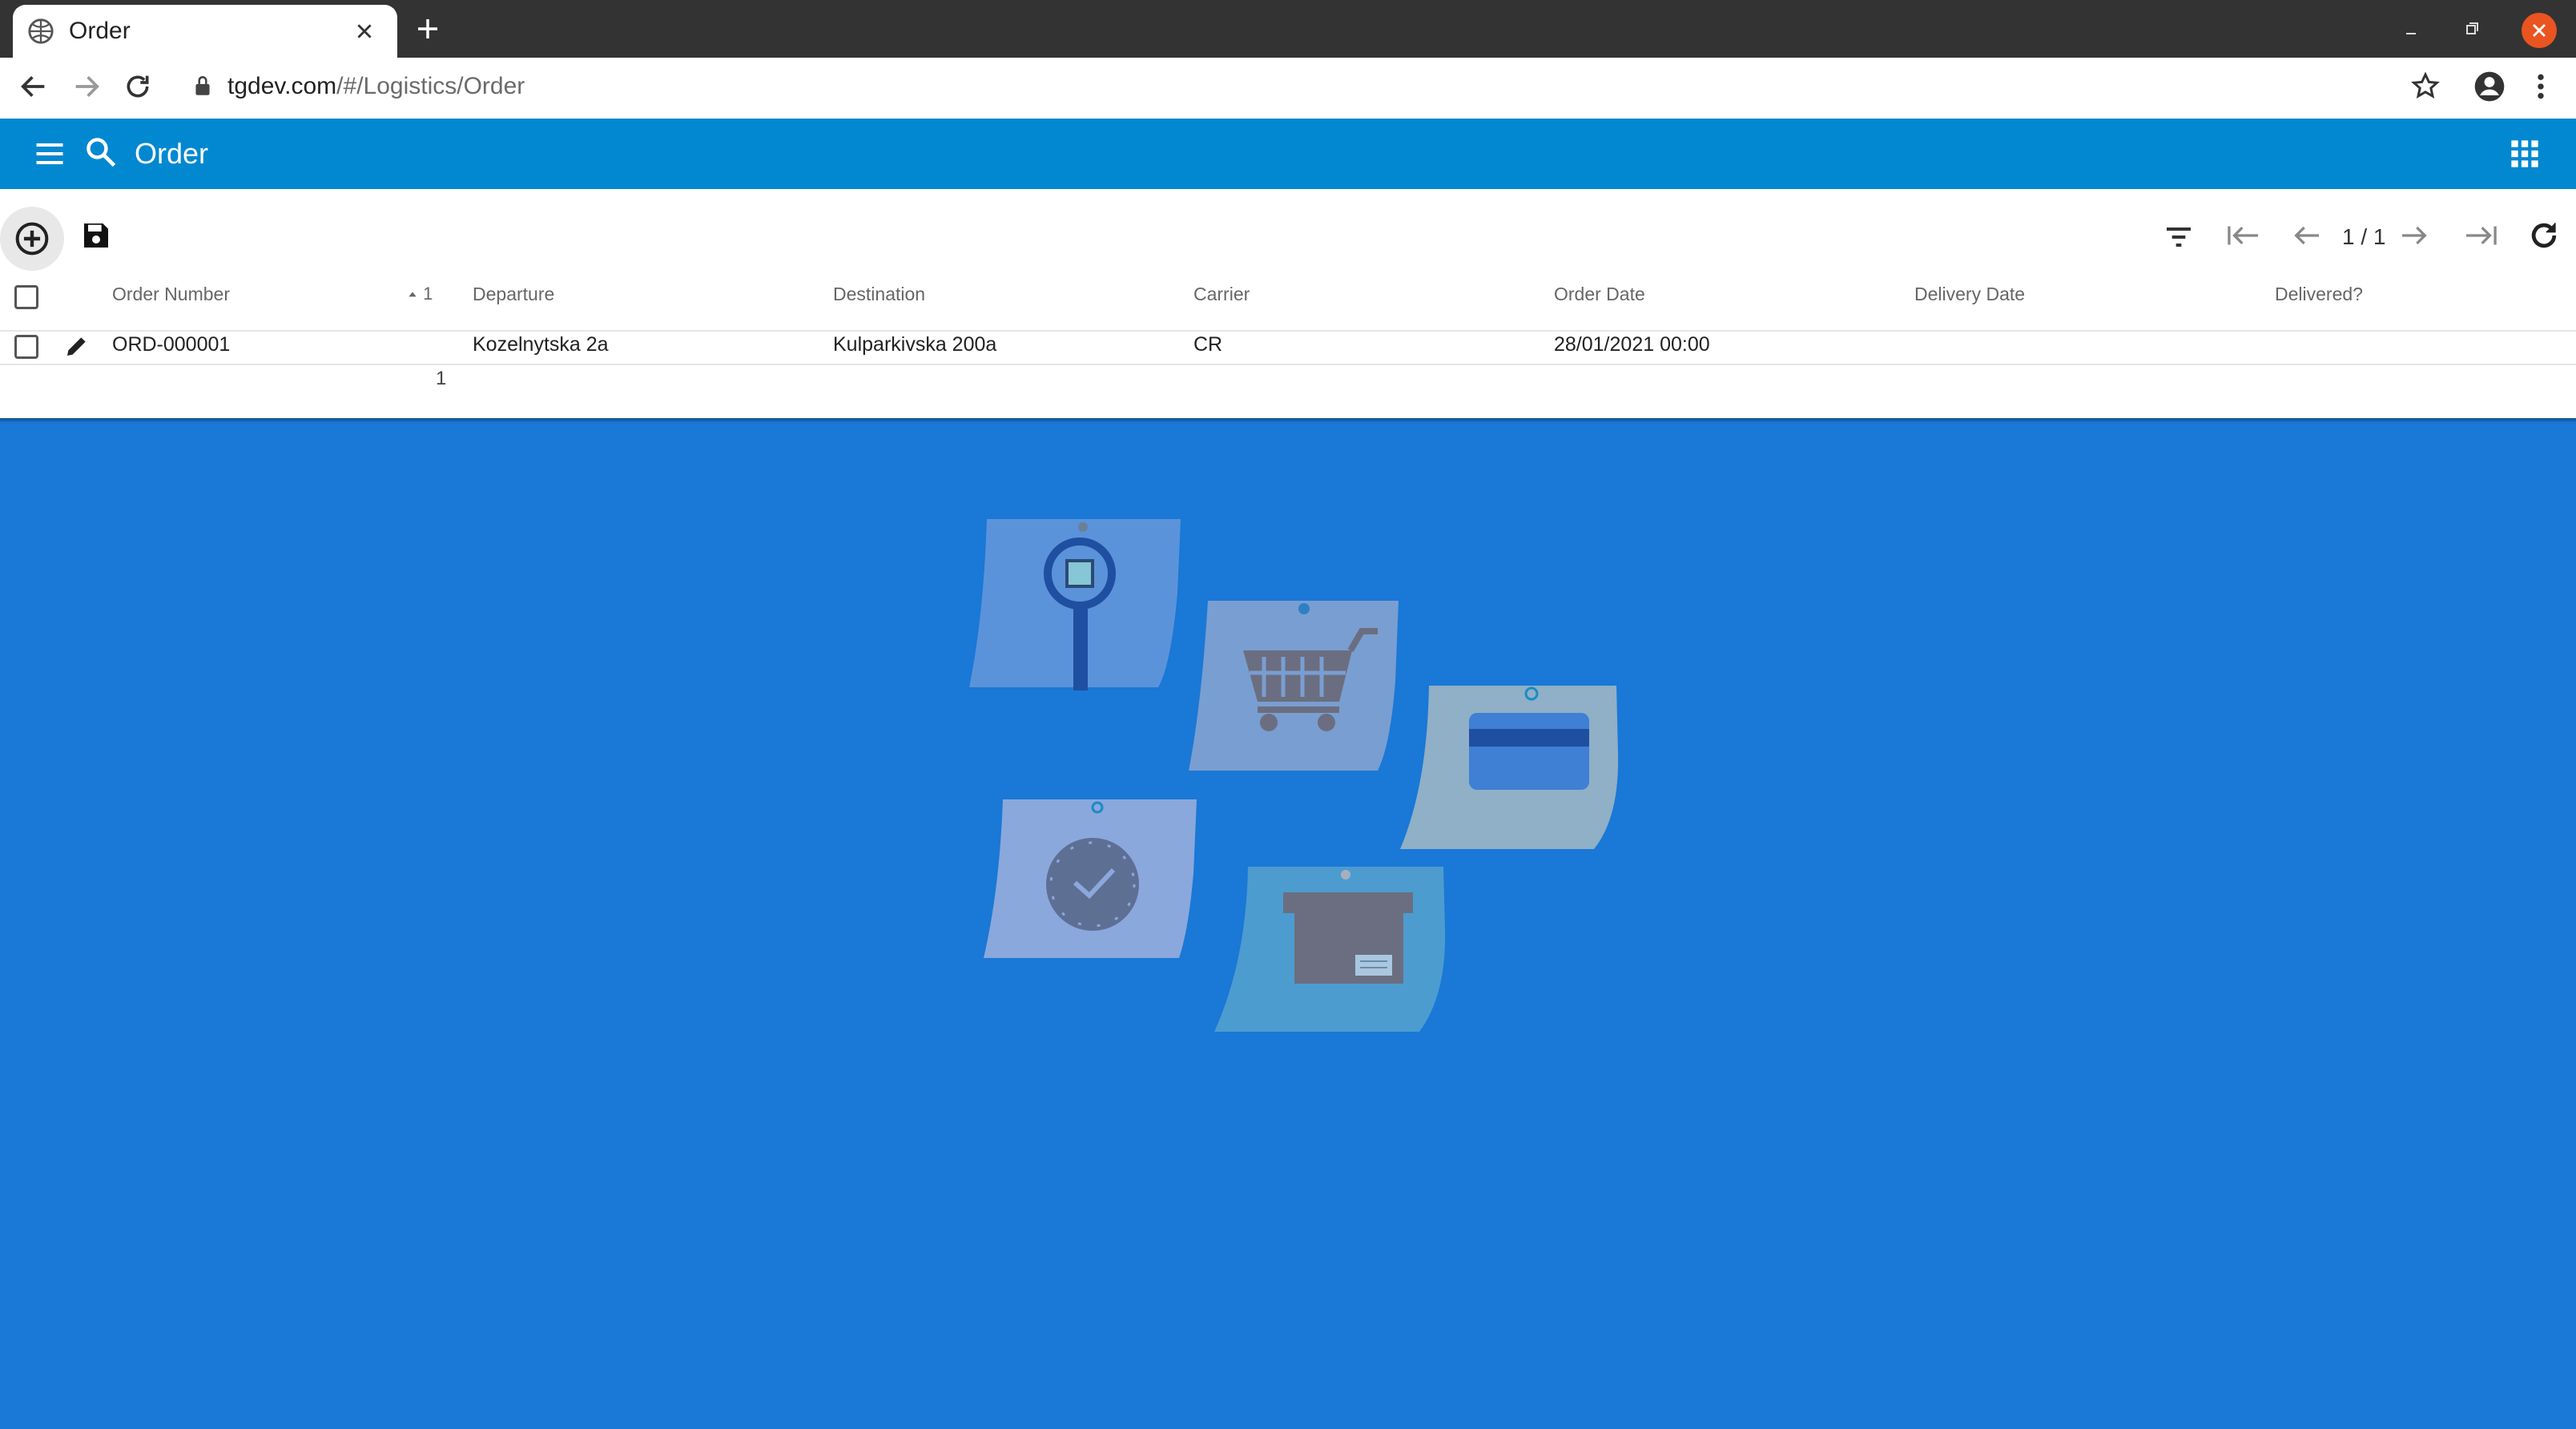  I want to click on url-host: tgdev.com, so click(282, 86).